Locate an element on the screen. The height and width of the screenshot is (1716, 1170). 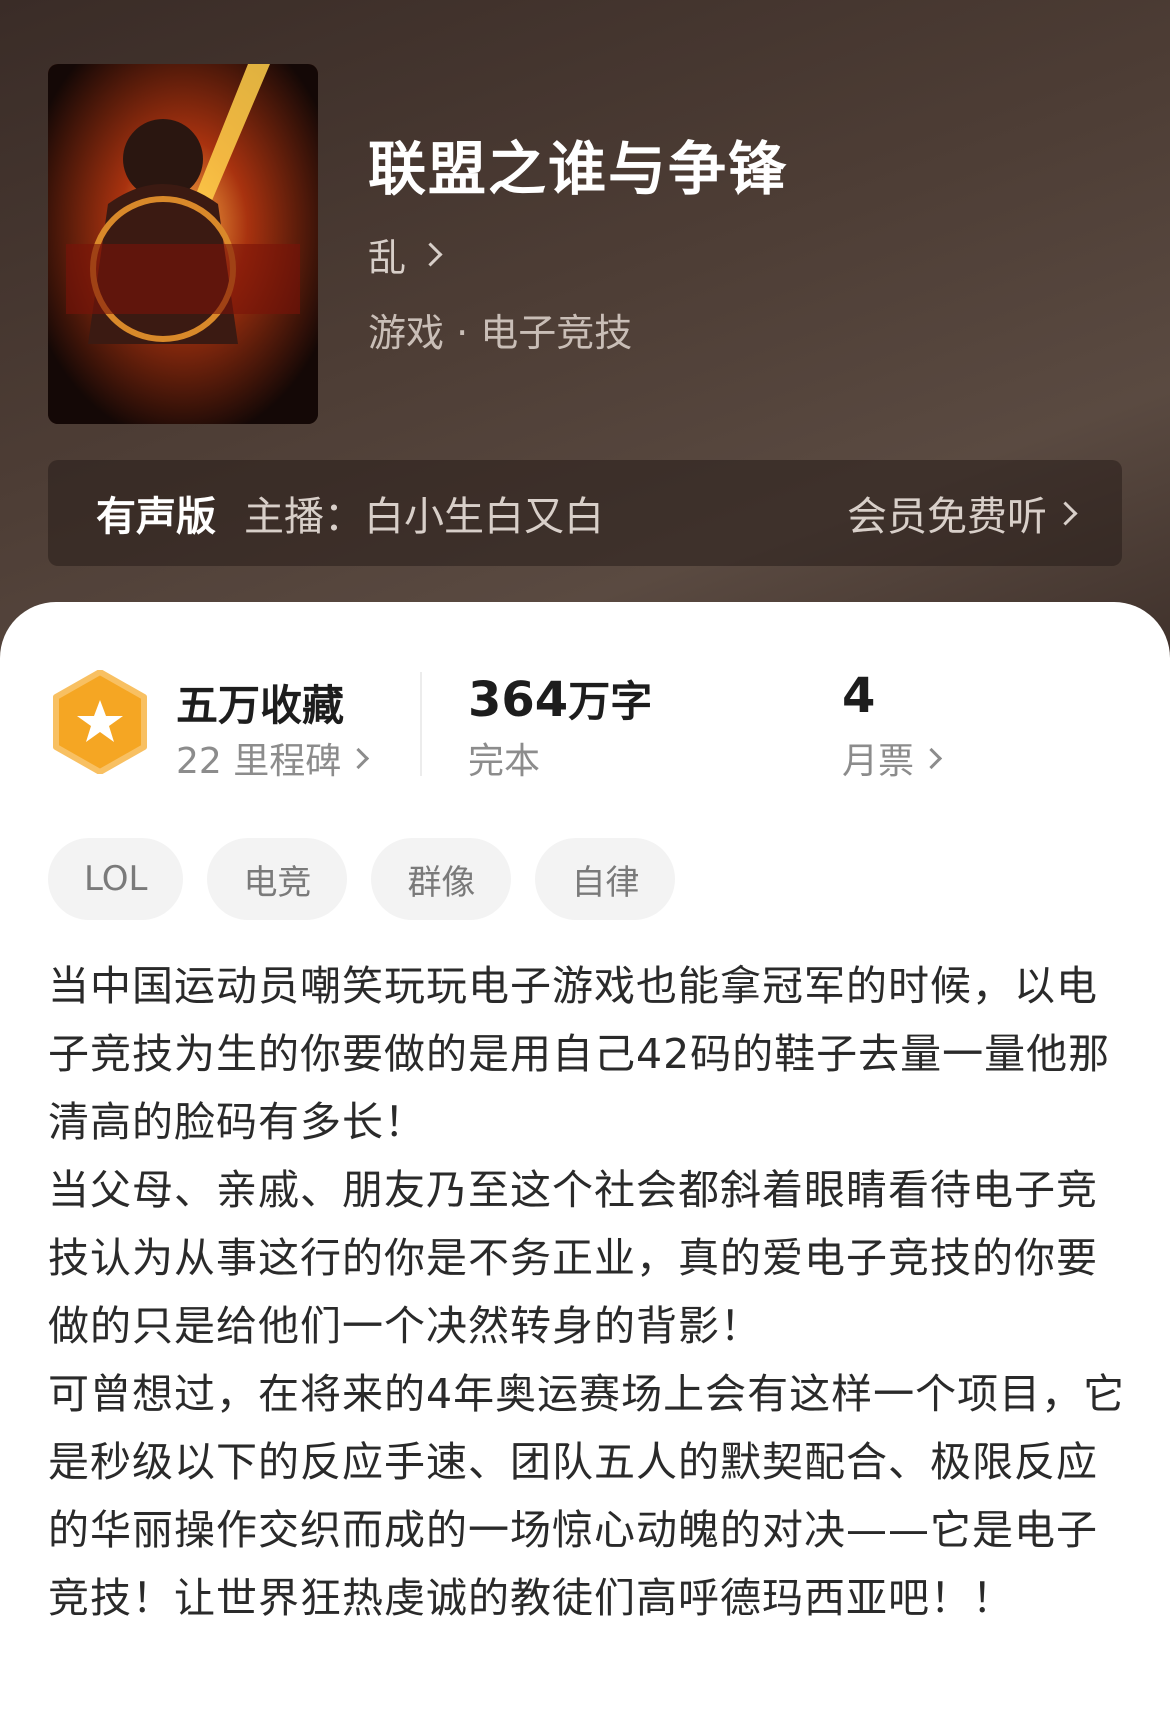
audiobook-host: 主播：白小生白又白 is located at coordinates (424, 517).